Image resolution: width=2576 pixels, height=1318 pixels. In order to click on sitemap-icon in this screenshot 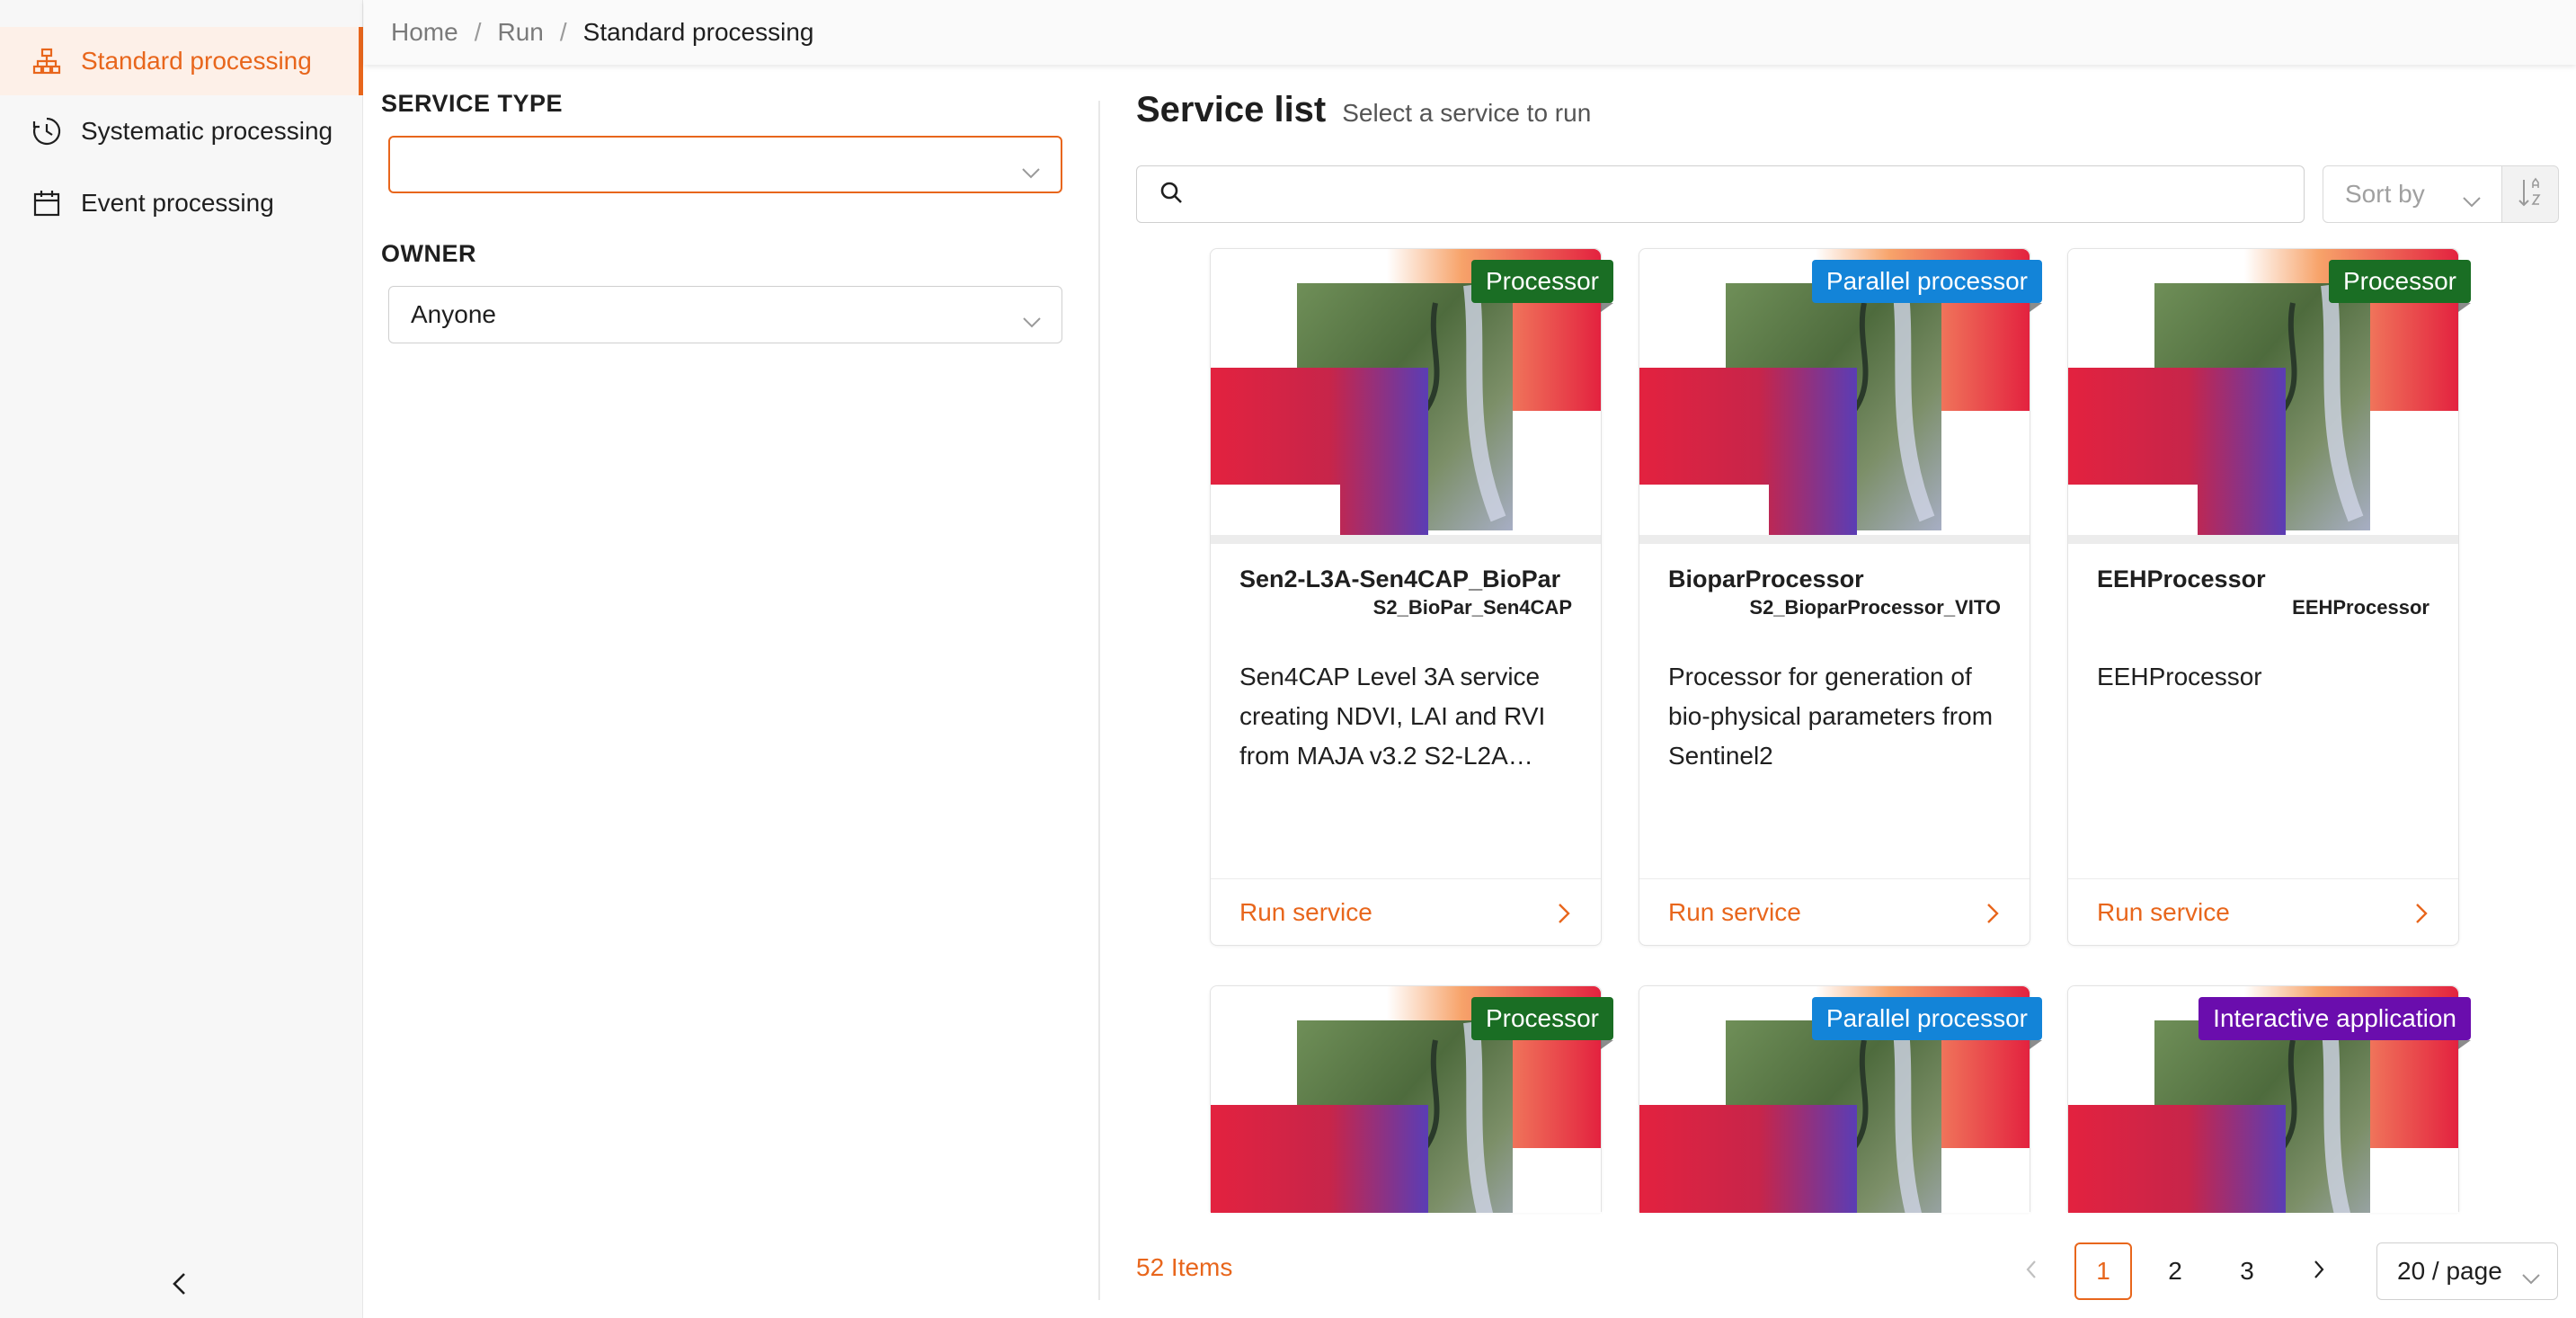, I will do `click(47, 61)`.